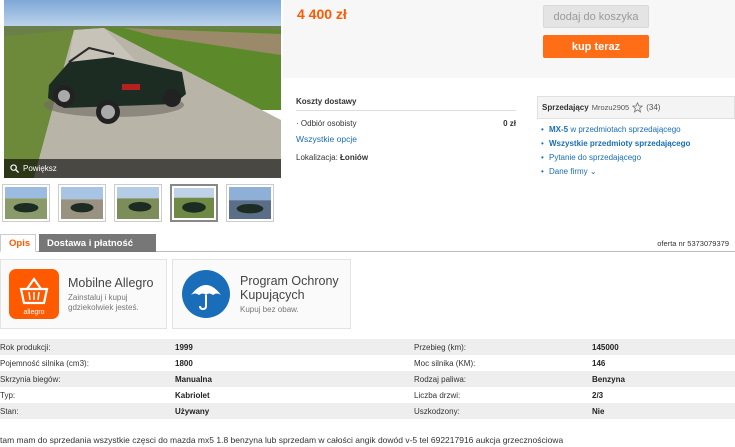 The image size is (735, 447). What do you see at coordinates (184, 363) in the screenshot?
I see `spec-value: 1800` at bounding box center [184, 363].